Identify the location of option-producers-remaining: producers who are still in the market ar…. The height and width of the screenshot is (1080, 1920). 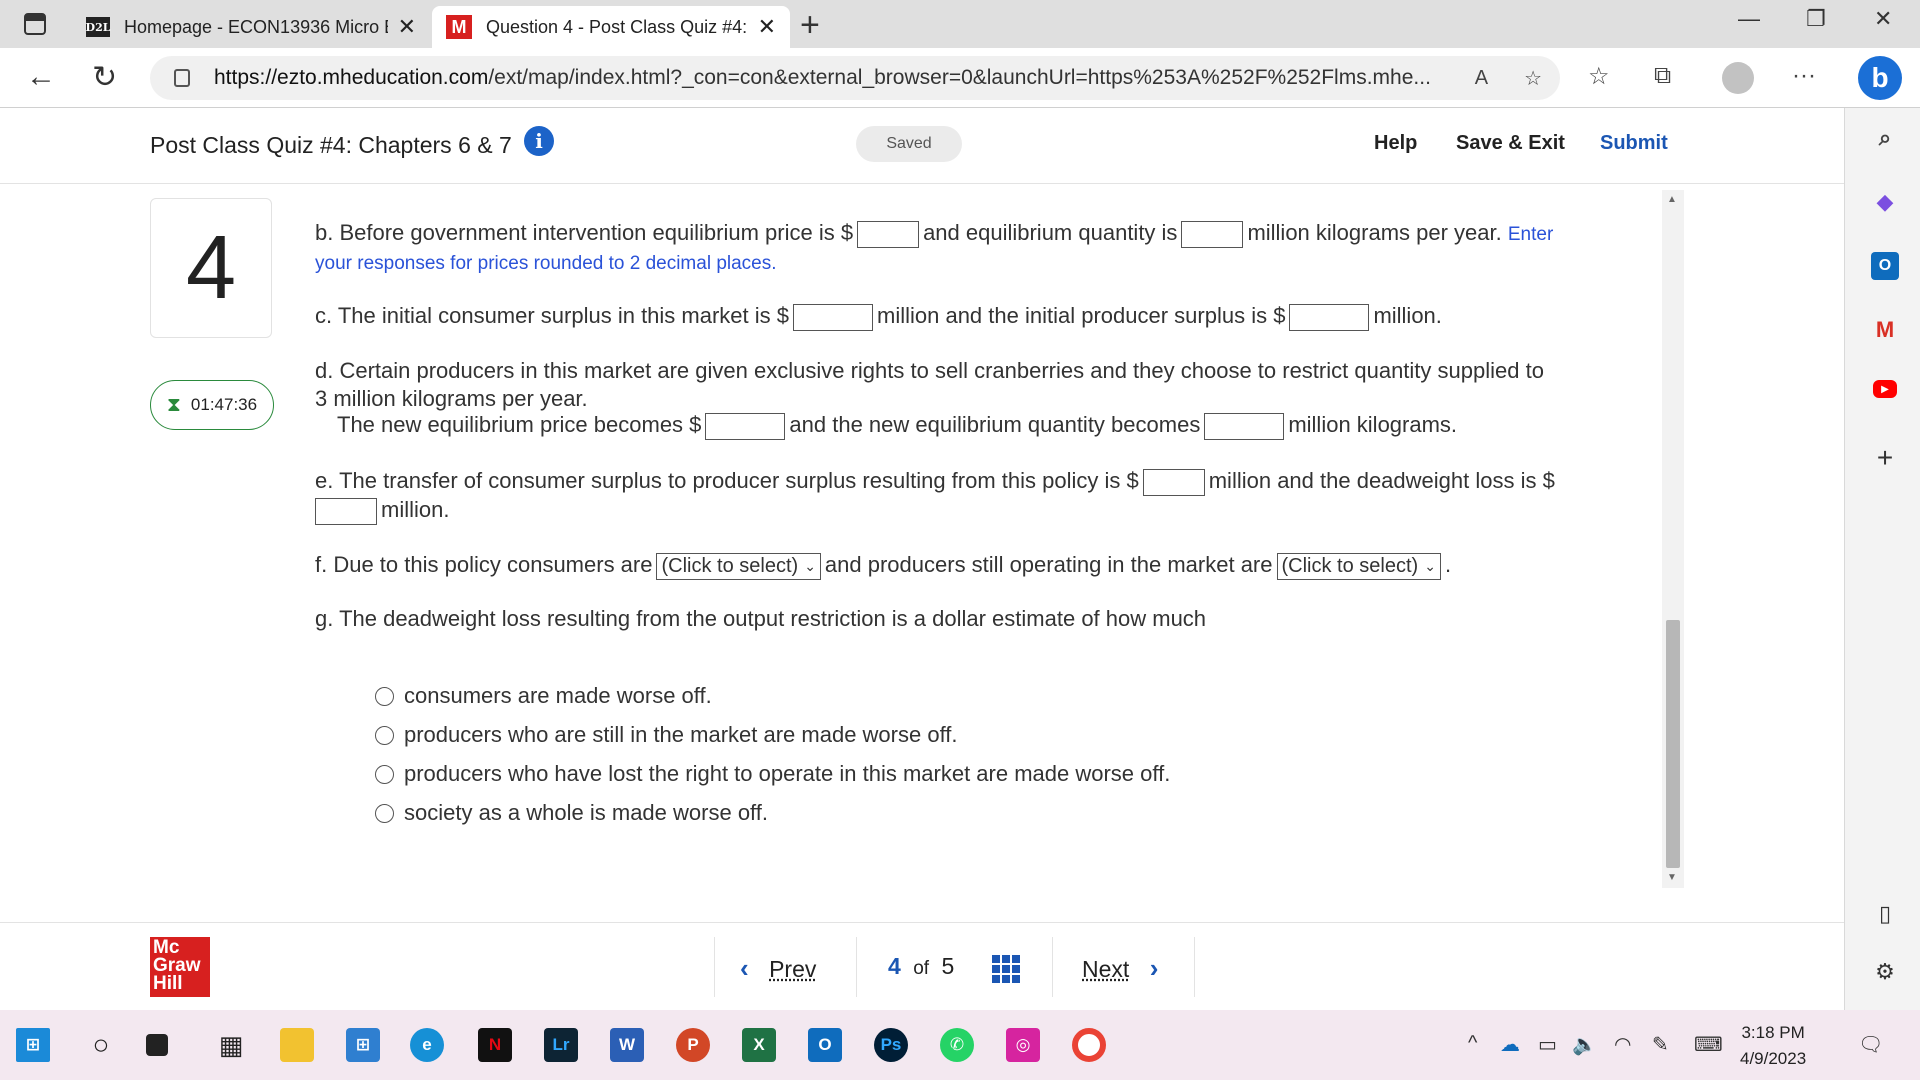
(666, 735).